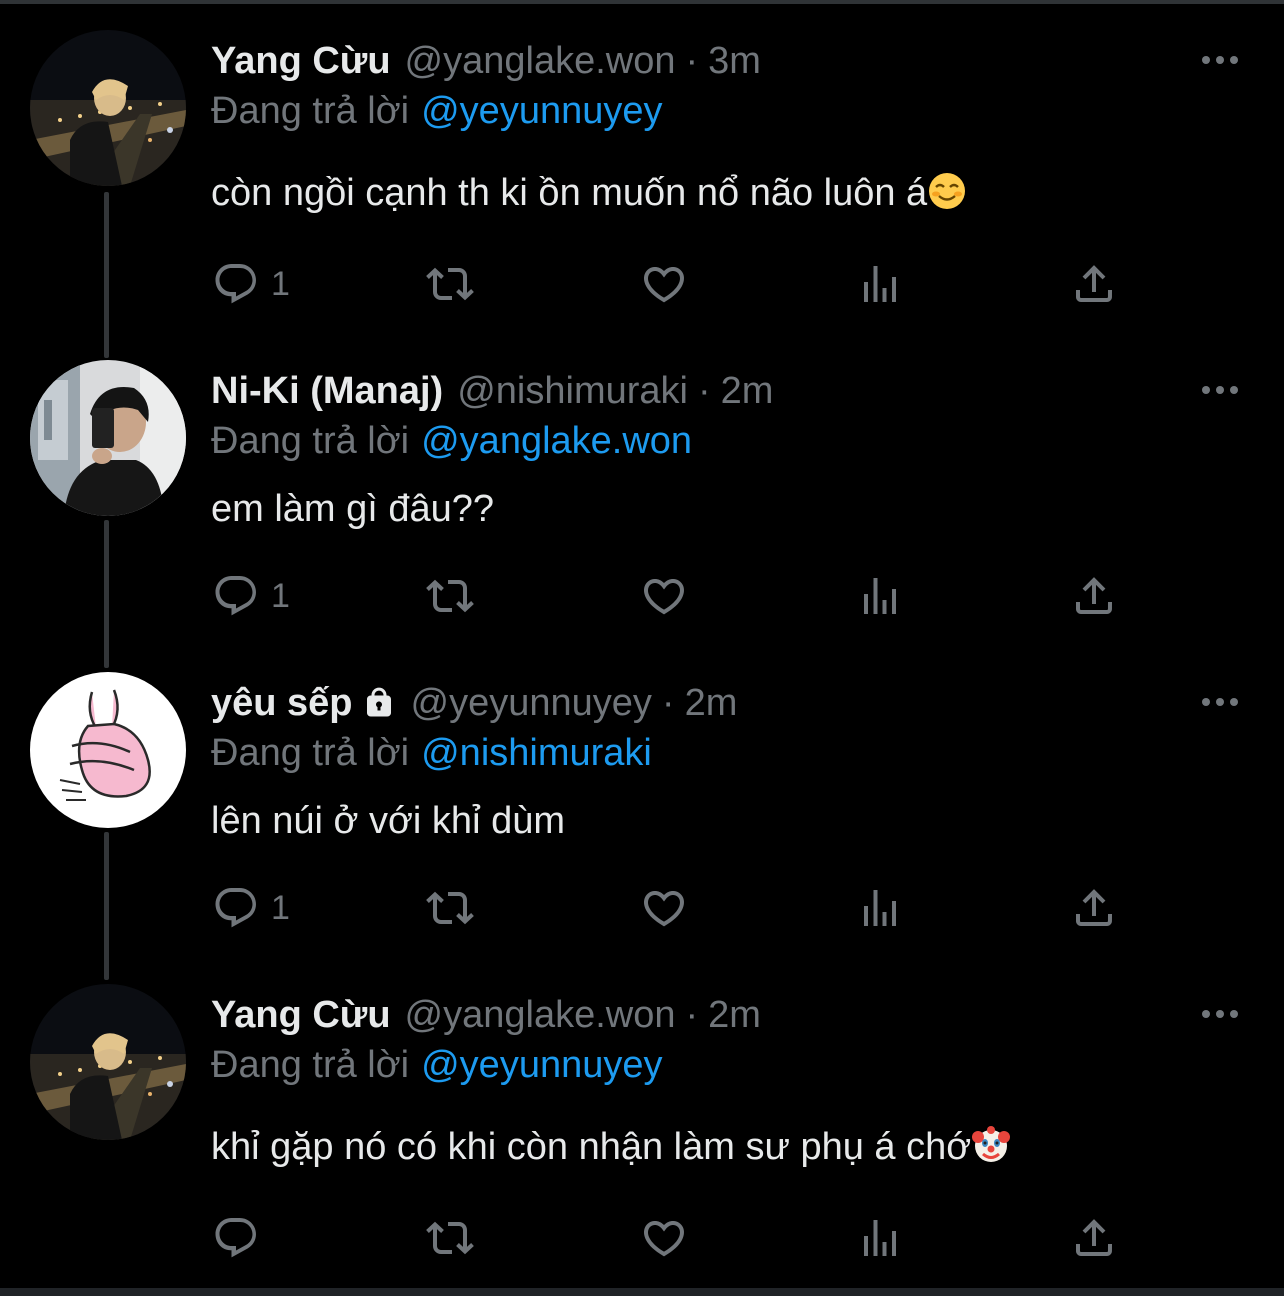 The image size is (1284, 1296). I want to click on replying-to-handle: @yanglake.won, so click(556, 441).